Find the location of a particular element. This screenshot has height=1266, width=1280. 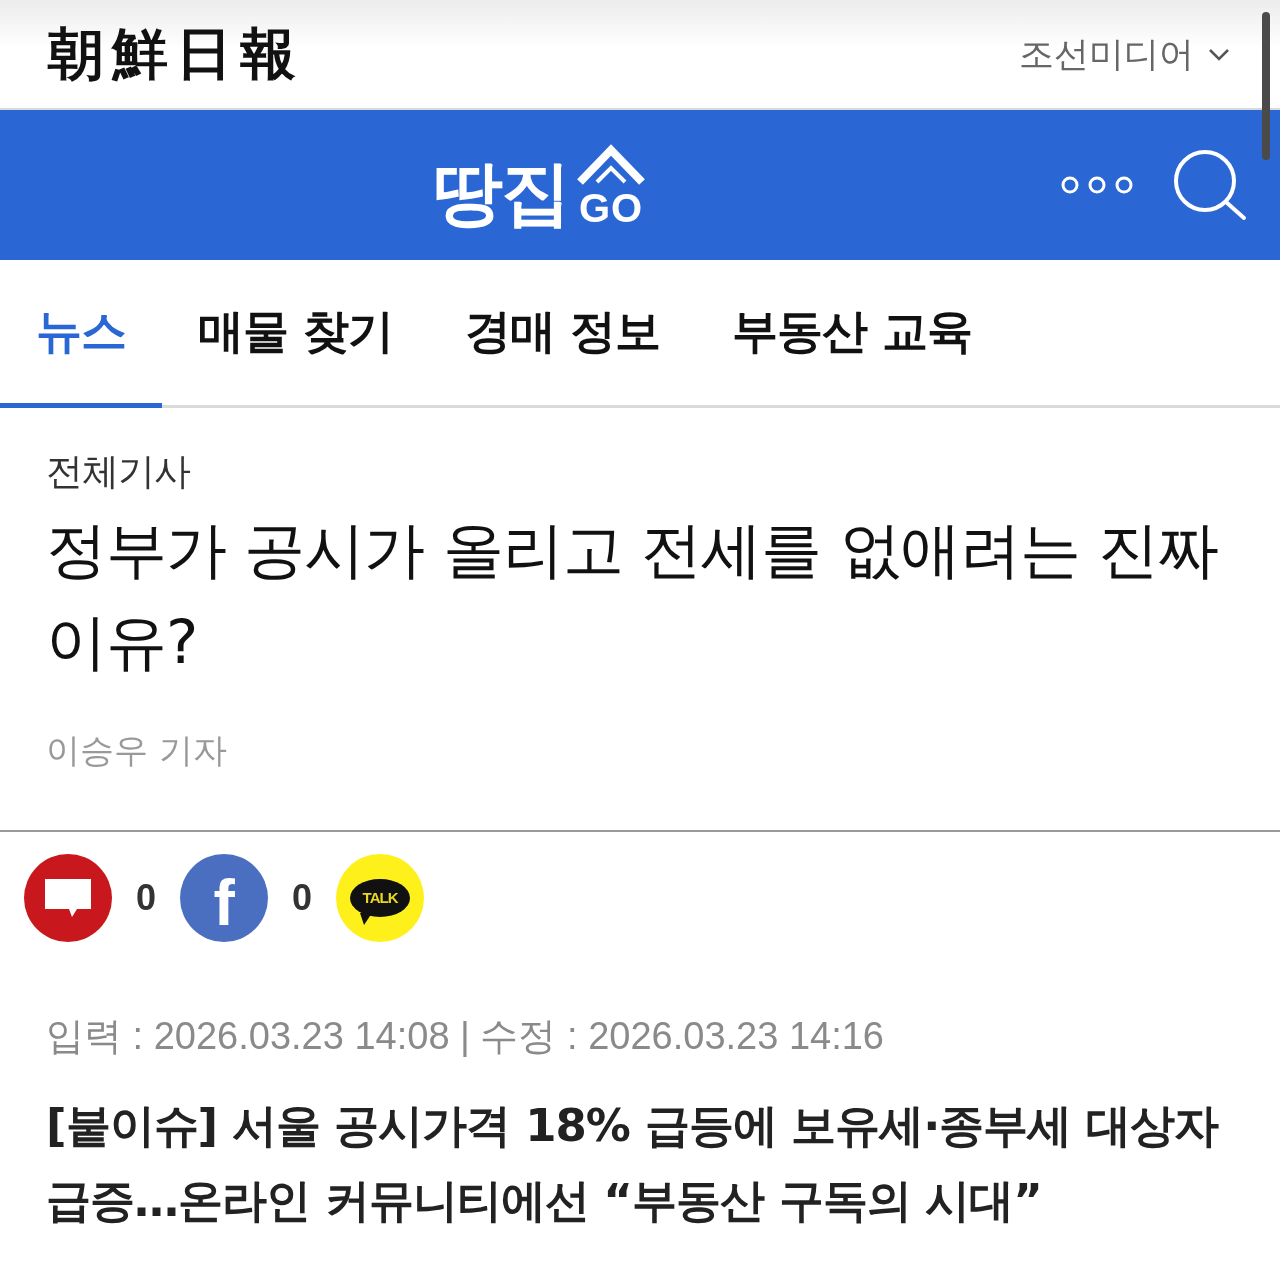

kakaotalk-share-button: TALK is located at coordinates (380, 898).